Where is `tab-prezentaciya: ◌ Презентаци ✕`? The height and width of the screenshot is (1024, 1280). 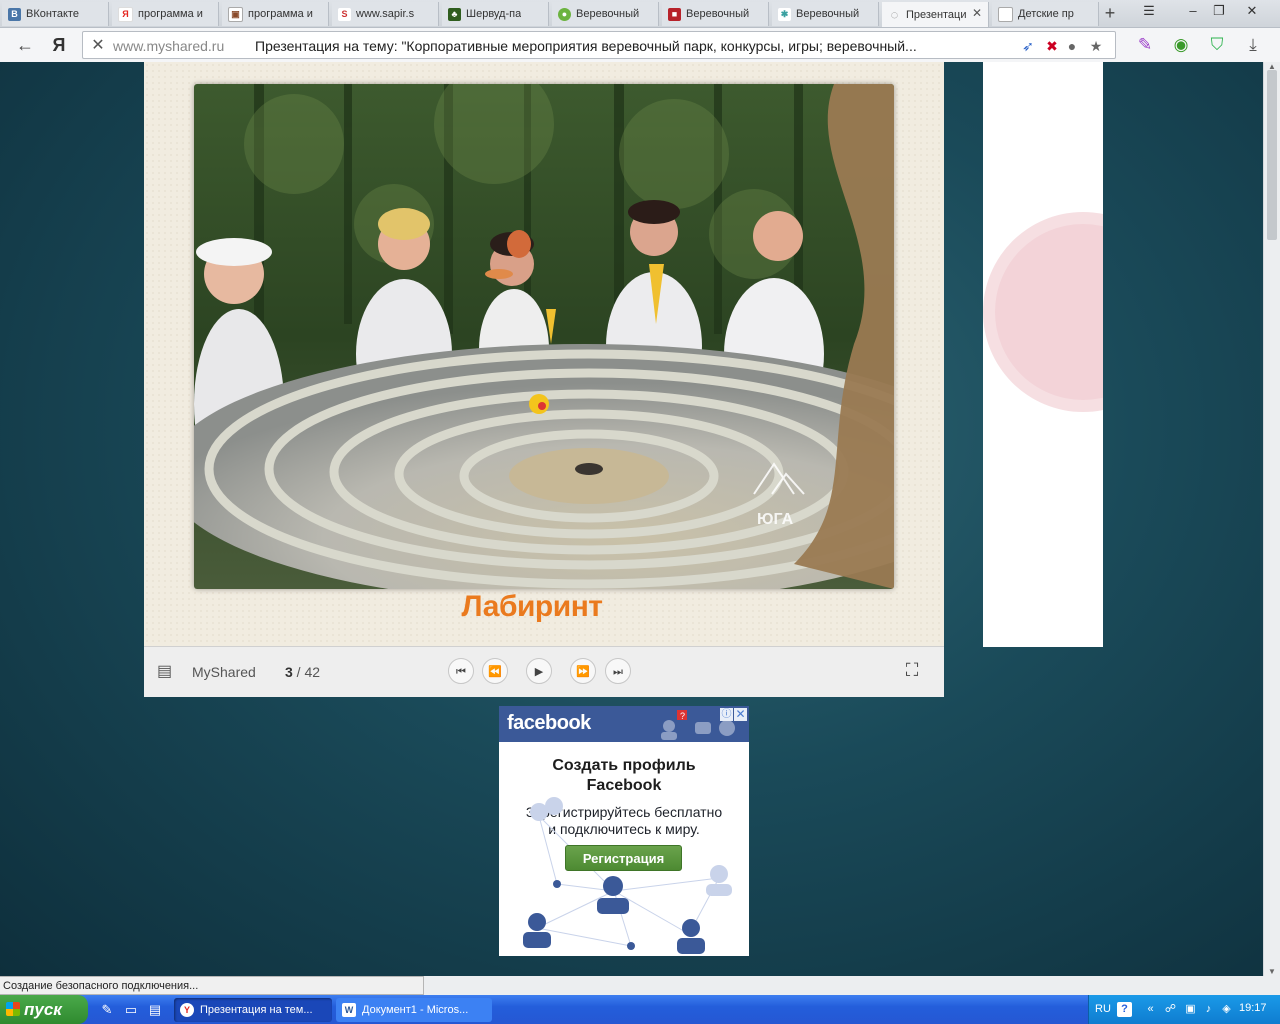
tab-prezentaciya: ◌ Презентаци ✕ is located at coordinates (935, 14).